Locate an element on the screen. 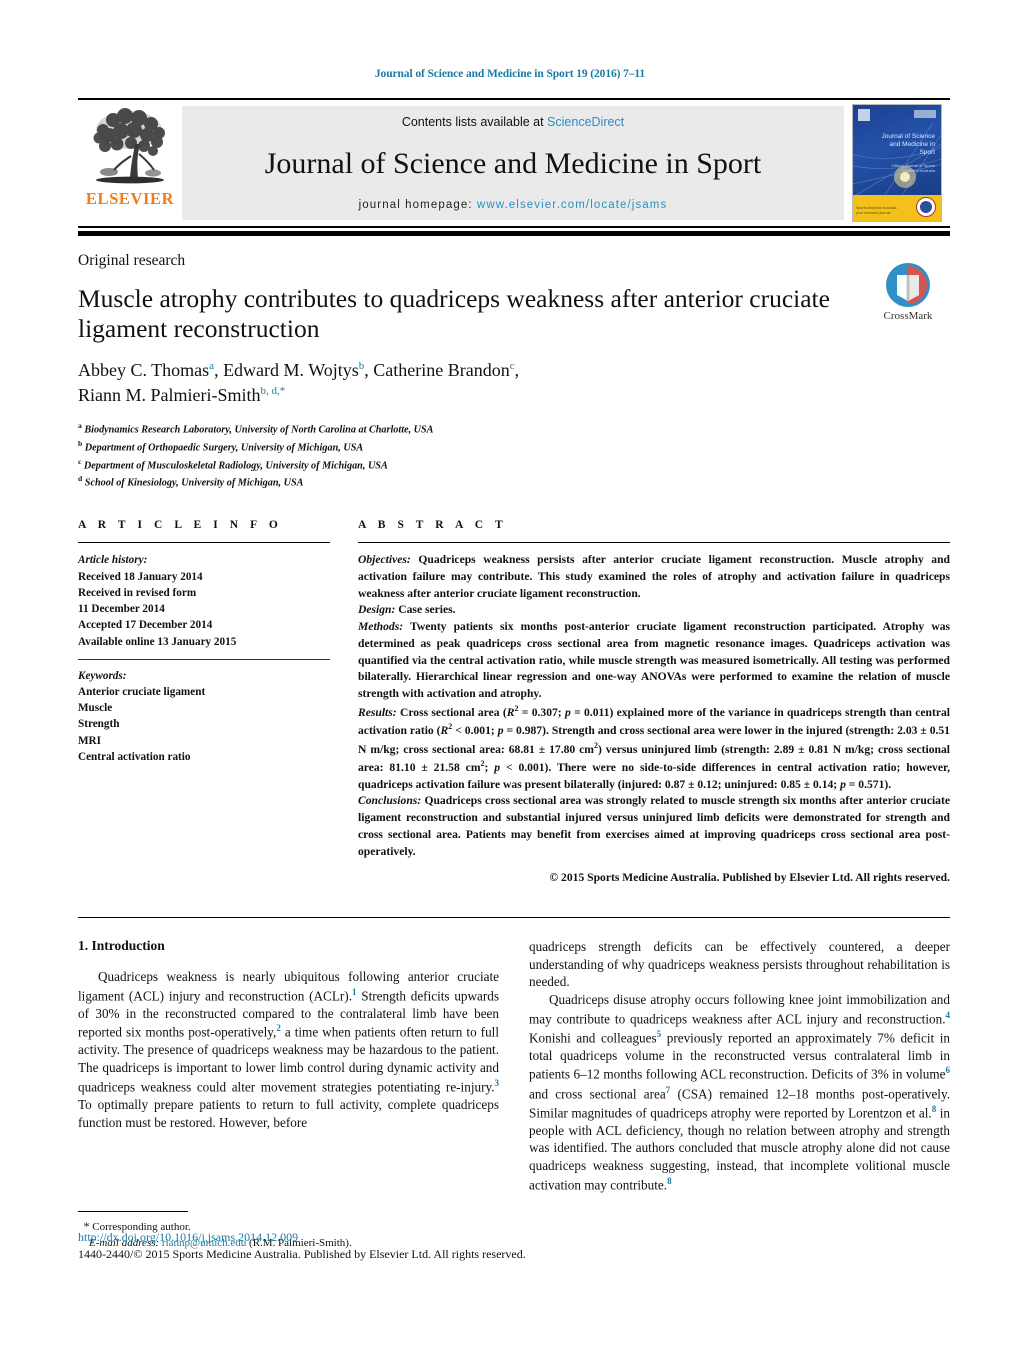 The height and width of the screenshot is (1351, 1020). abstract-conclusions-label: Conclusions: is located at coordinates (390, 801).